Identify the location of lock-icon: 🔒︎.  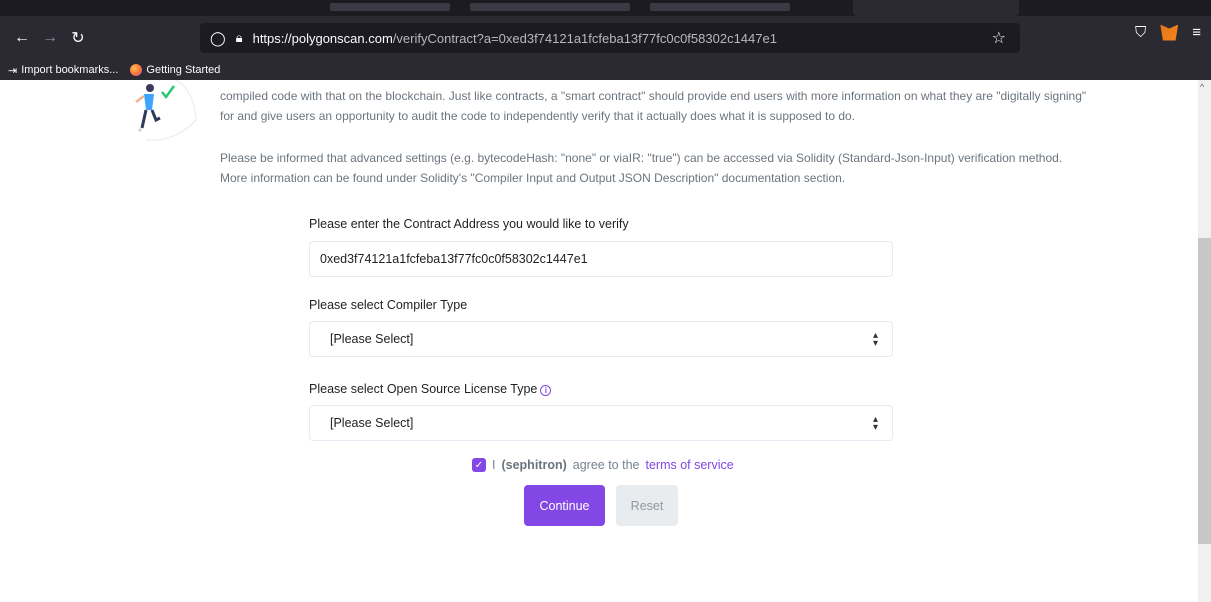
(239, 38).